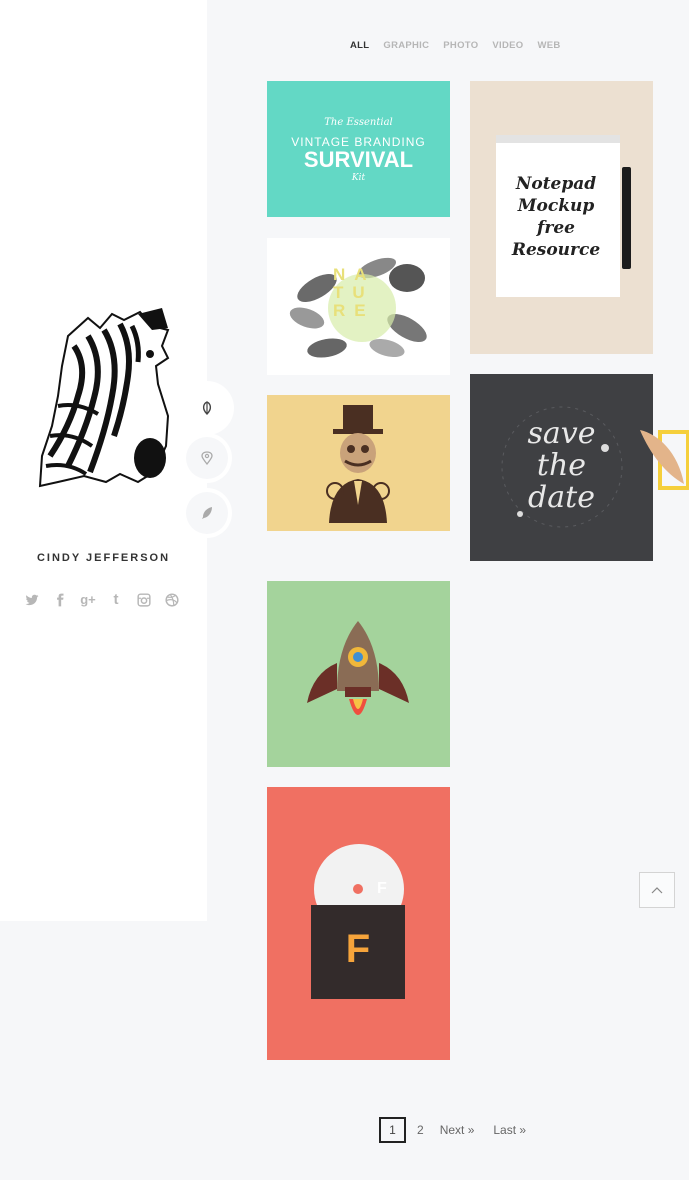 The height and width of the screenshot is (1180, 689). I want to click on facebook-icon, so click(60, 600).